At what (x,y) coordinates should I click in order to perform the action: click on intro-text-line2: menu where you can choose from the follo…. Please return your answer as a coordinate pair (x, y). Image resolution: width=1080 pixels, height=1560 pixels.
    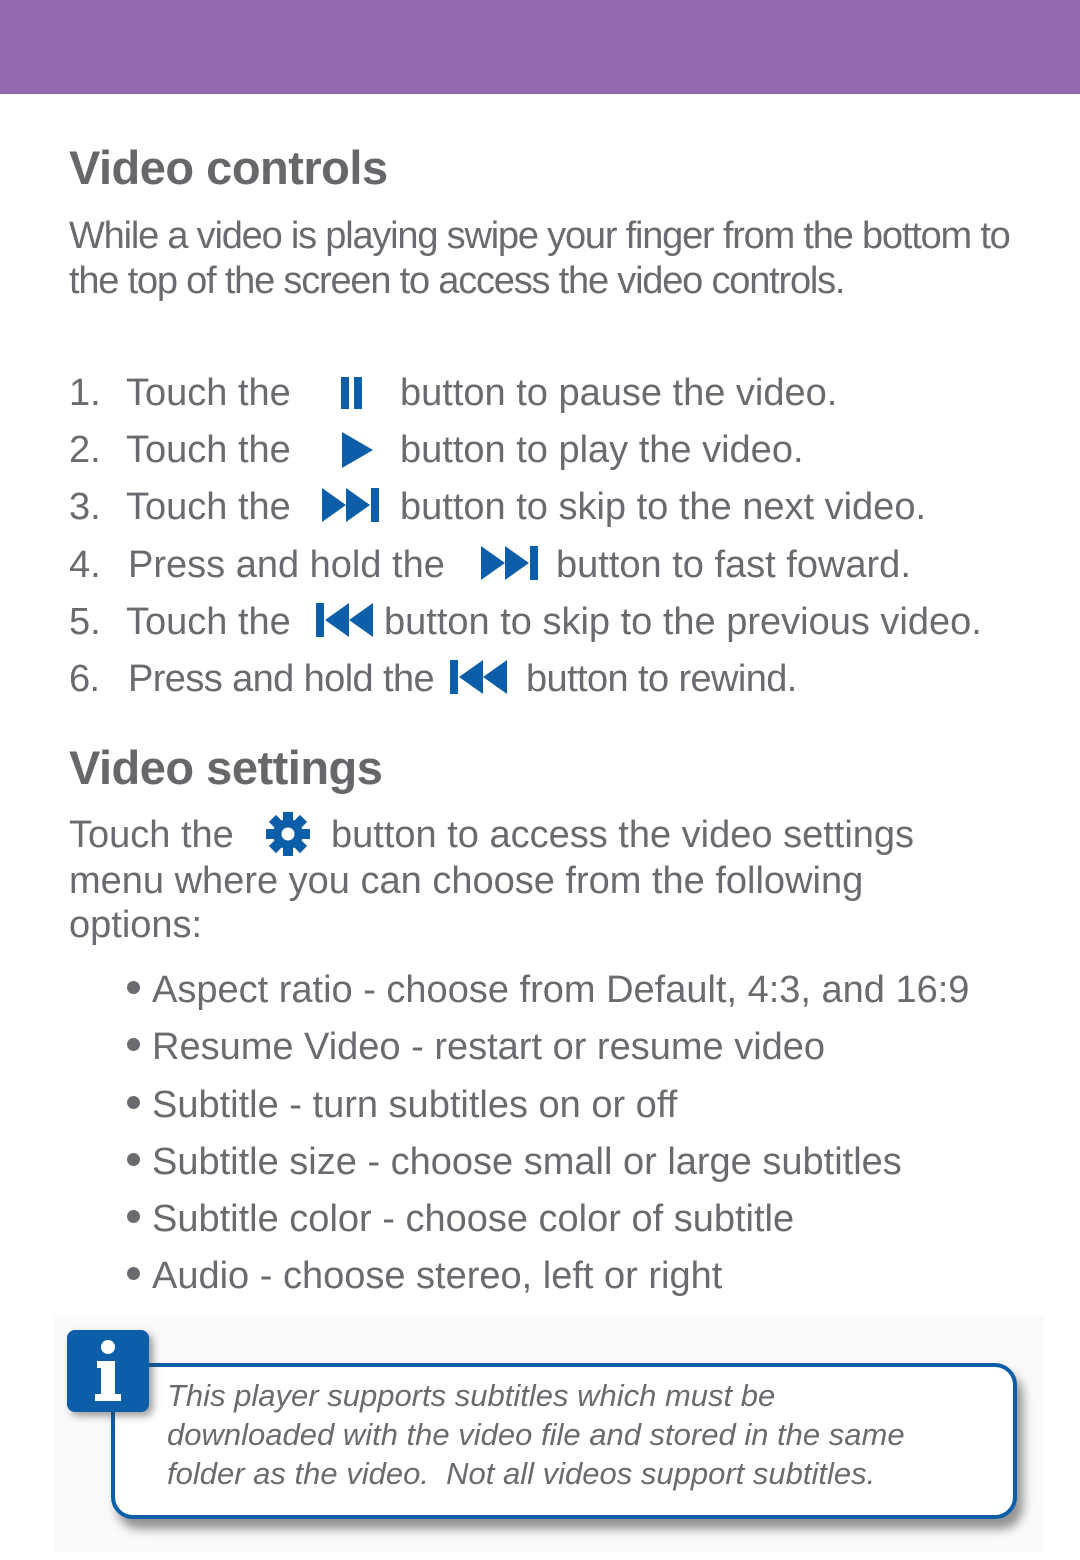
    Looking at the image, I should click on (466, 881).